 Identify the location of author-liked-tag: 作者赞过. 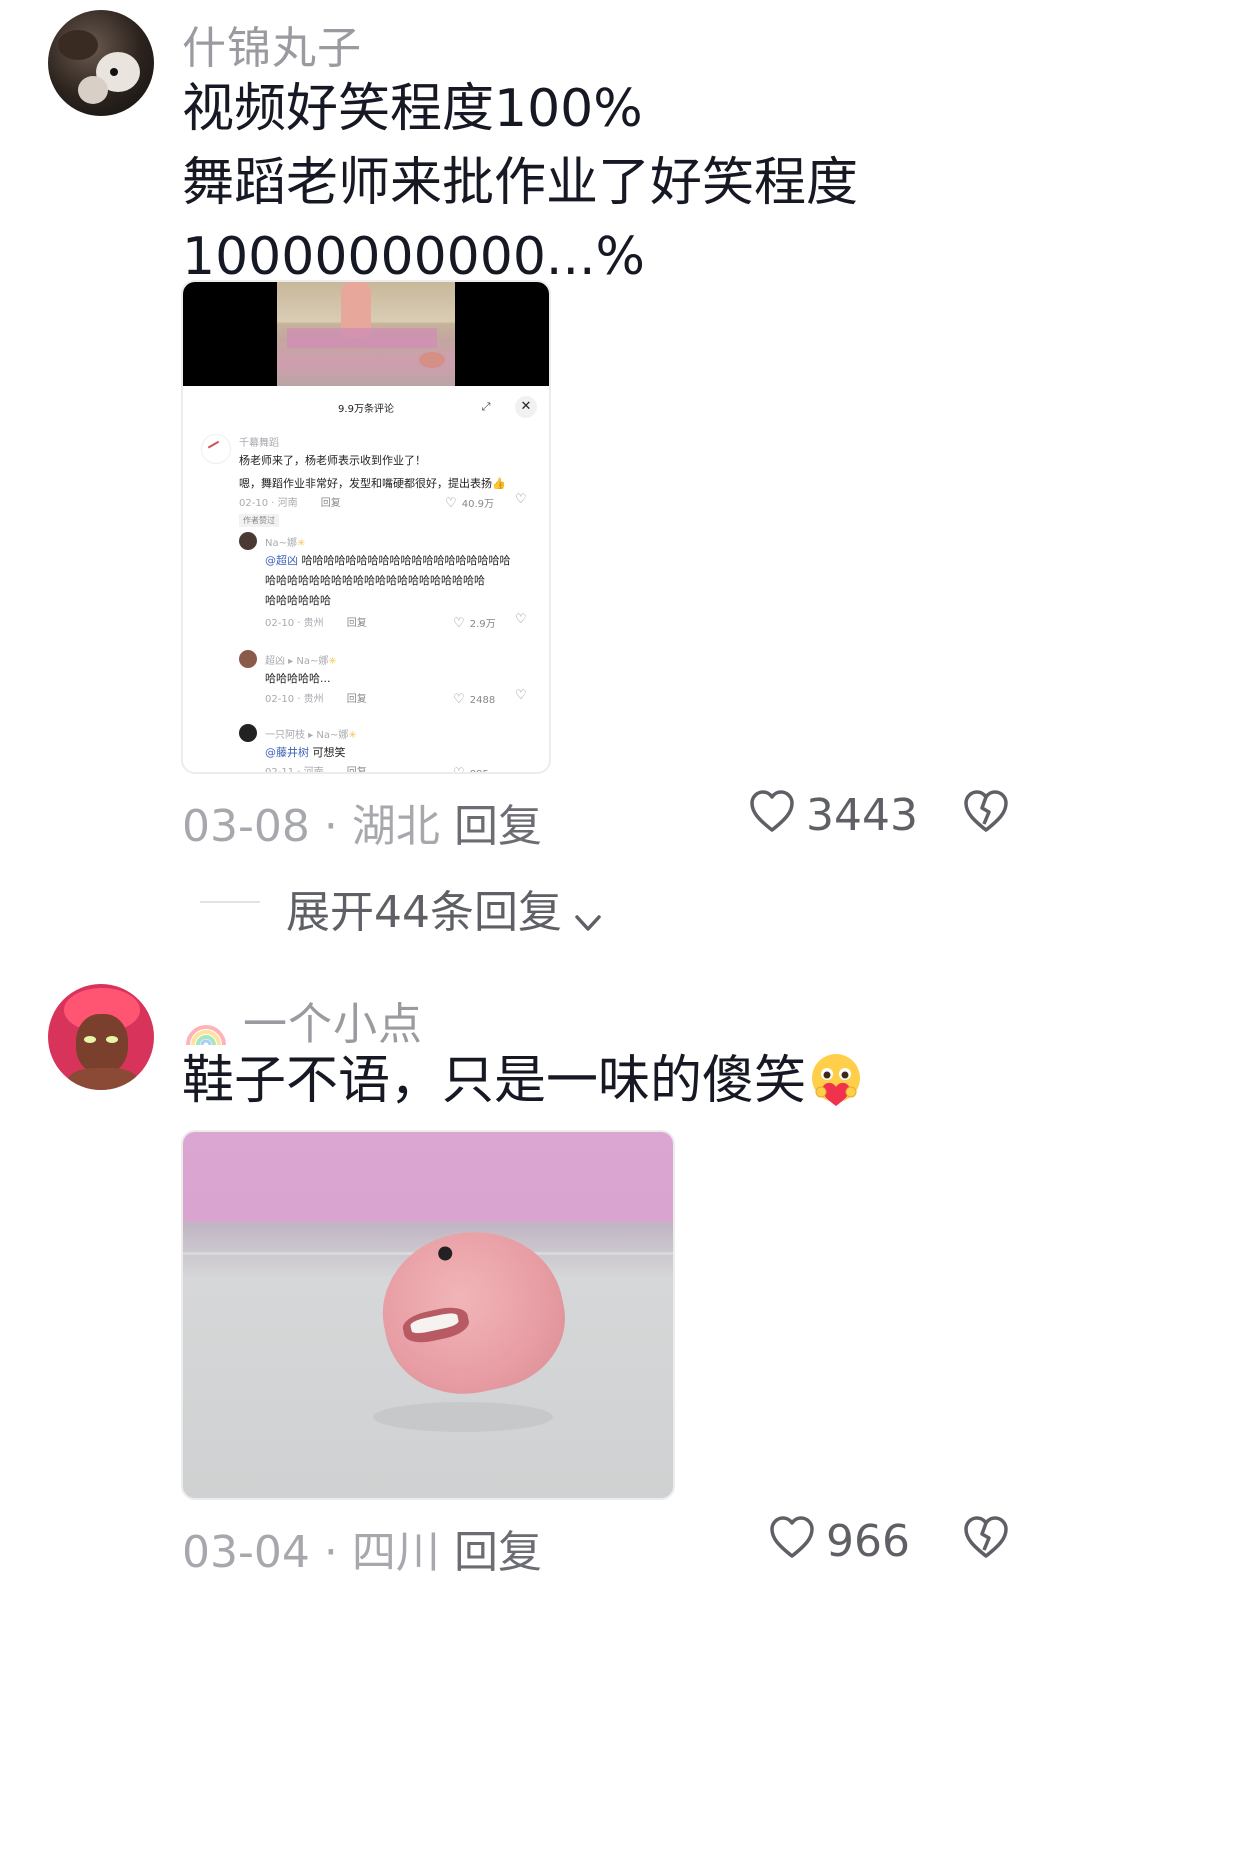
(259, 520).